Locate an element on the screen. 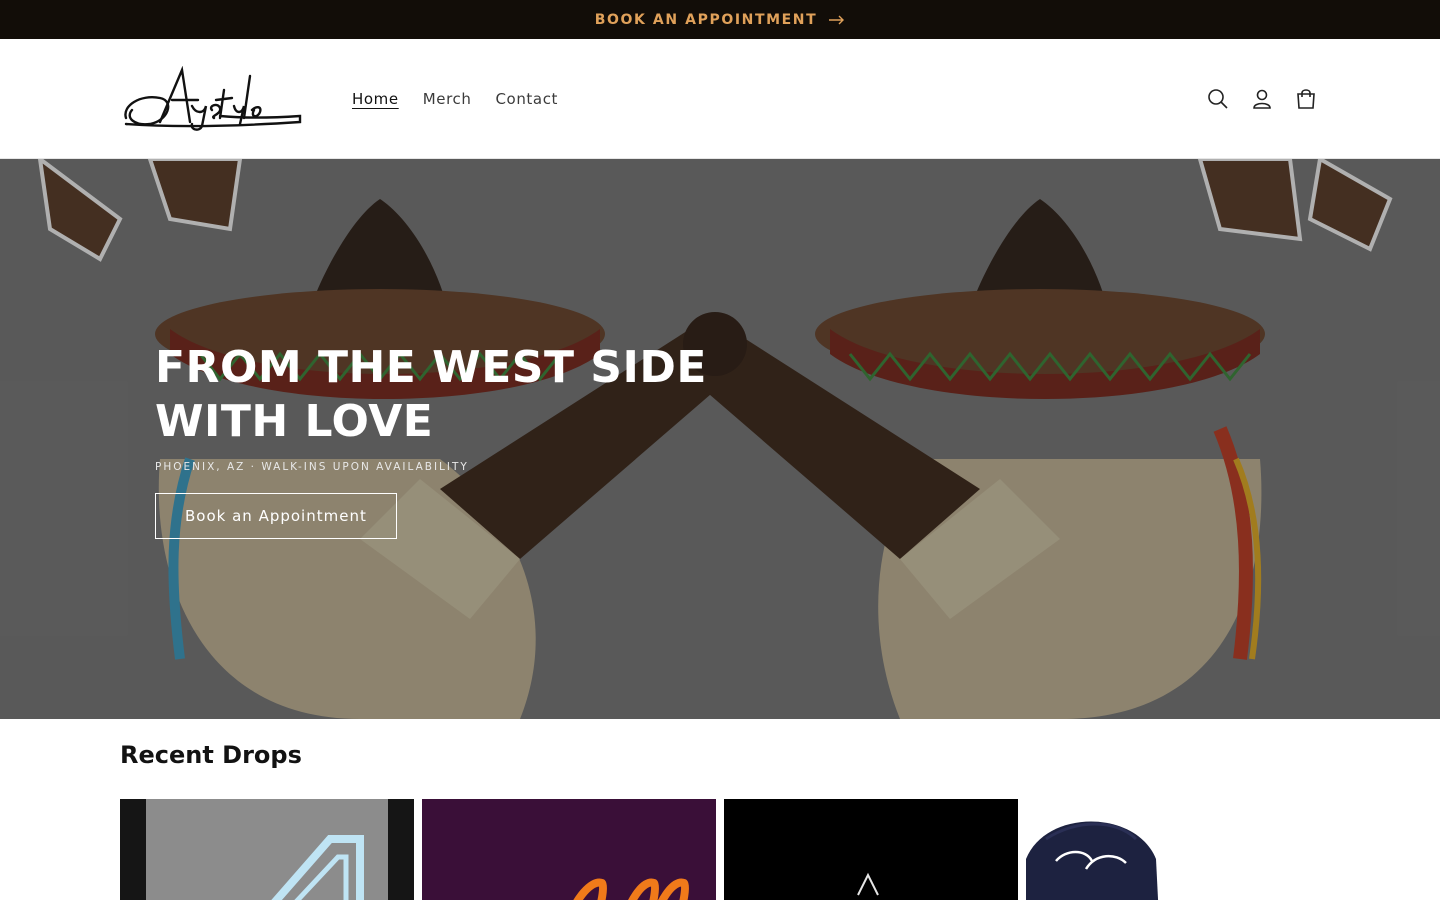  header-icons is located at coordinates (1262, 99).